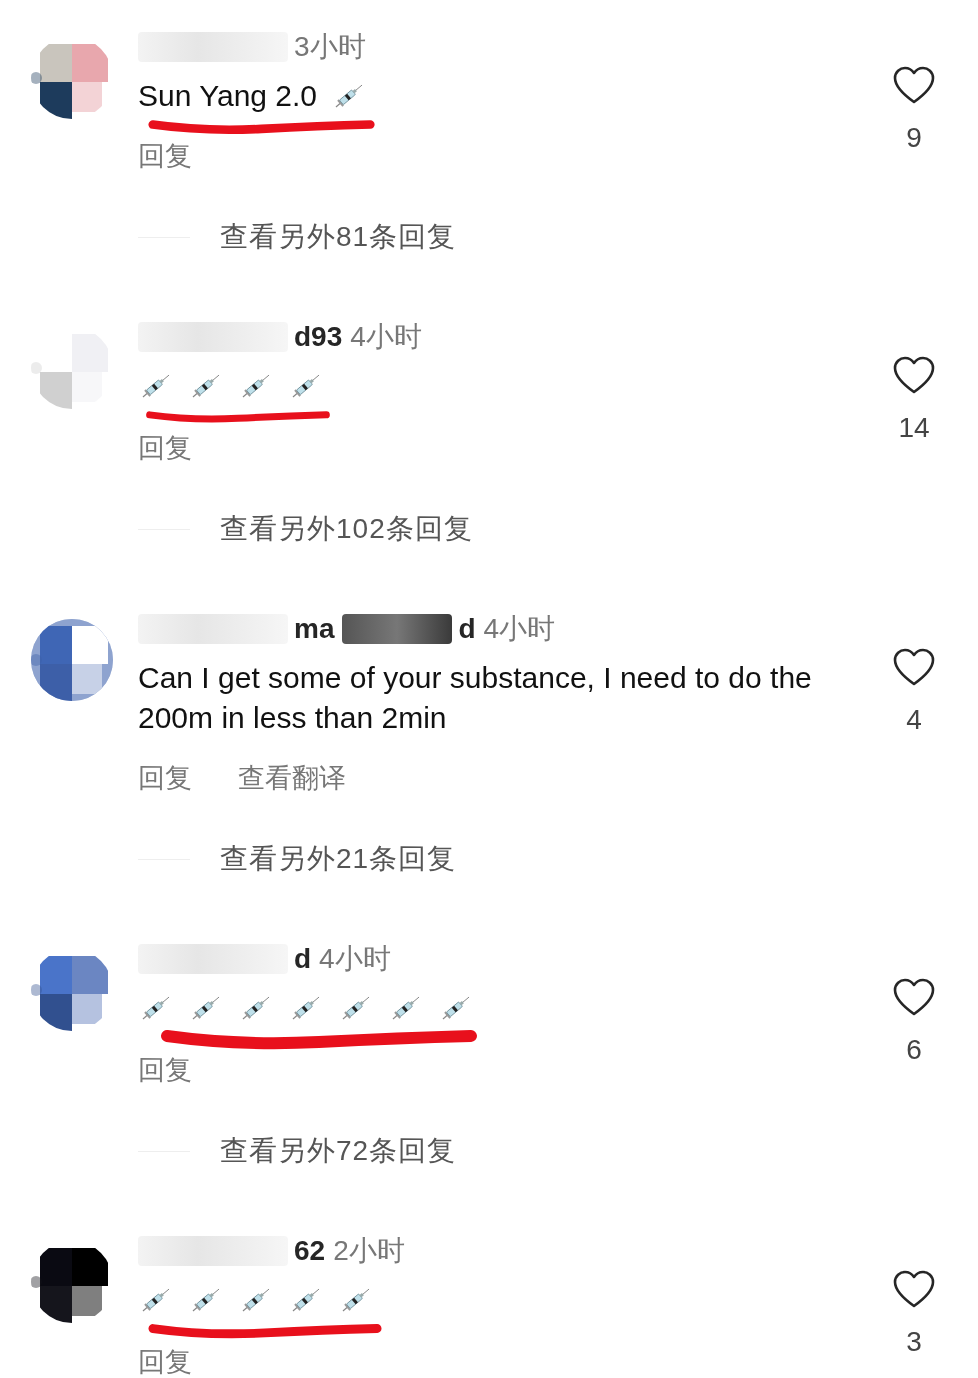 Image resolution: width=978 pixels, height=1378 pixels. Describe the element at coordinates (338, 859) in the screenshot. I see `view-replies-link: 查看另外21条回复` at that location.